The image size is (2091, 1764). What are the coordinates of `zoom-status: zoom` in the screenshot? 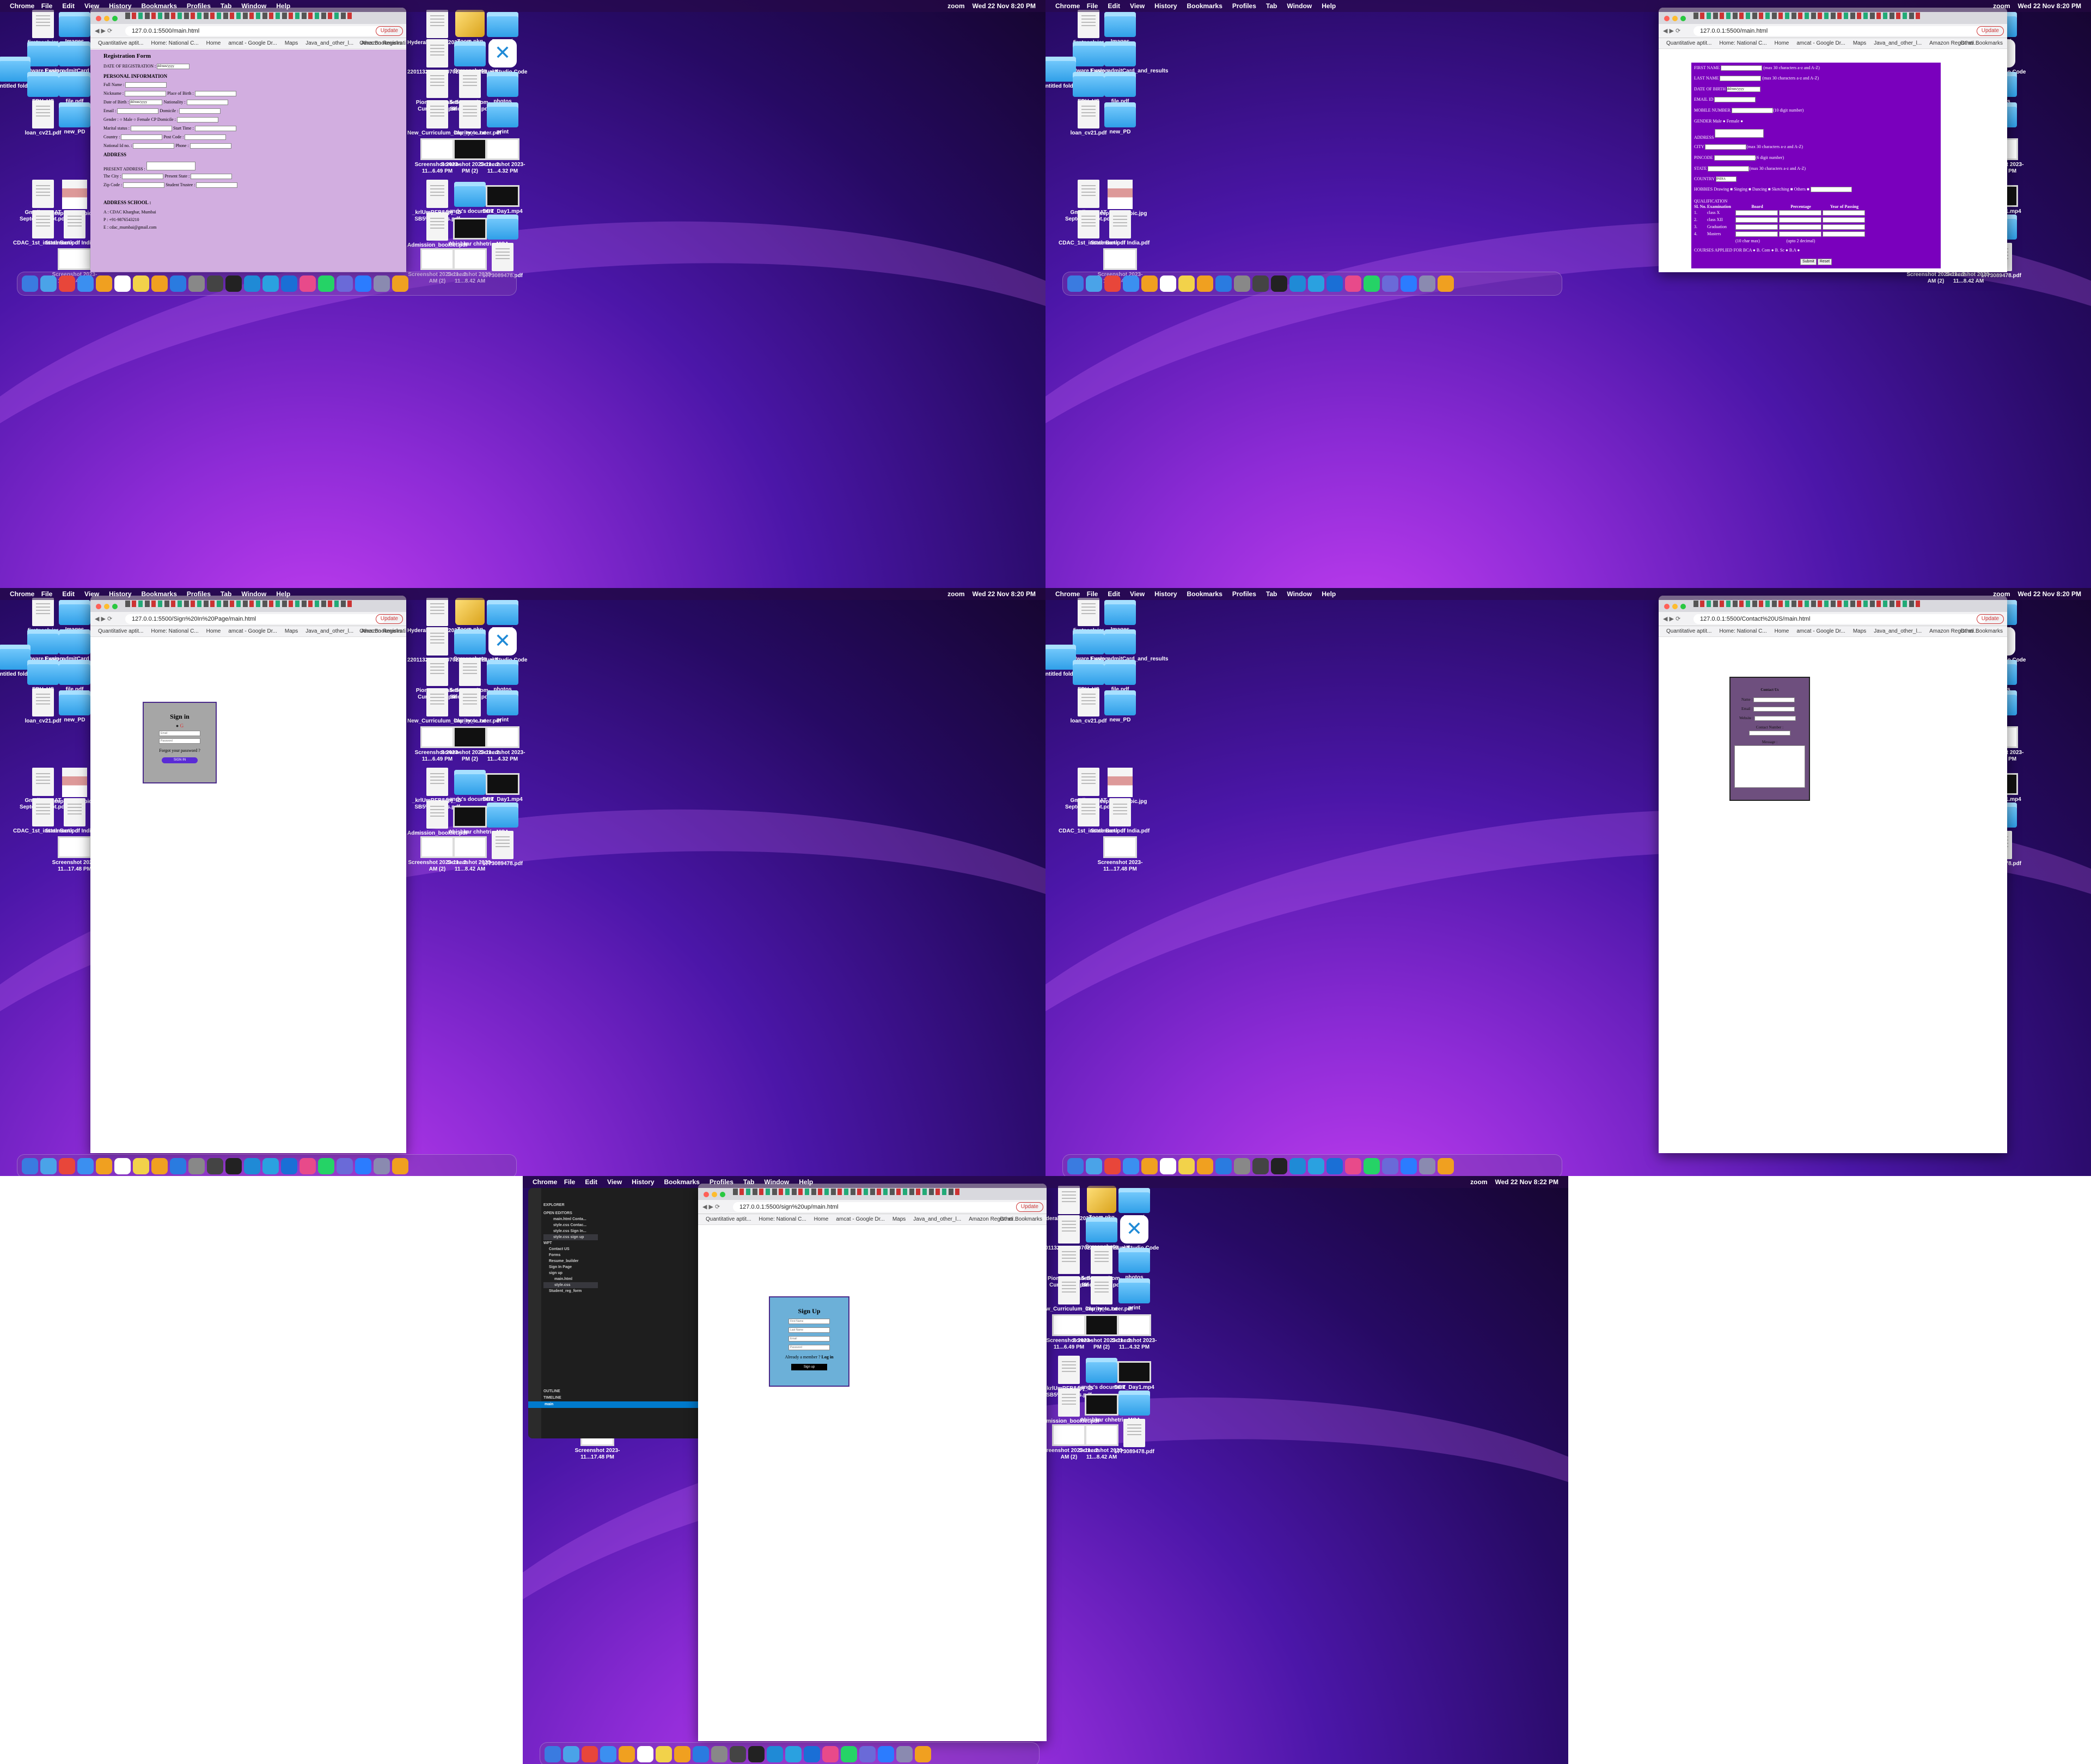 It's located at (1478, 1182).